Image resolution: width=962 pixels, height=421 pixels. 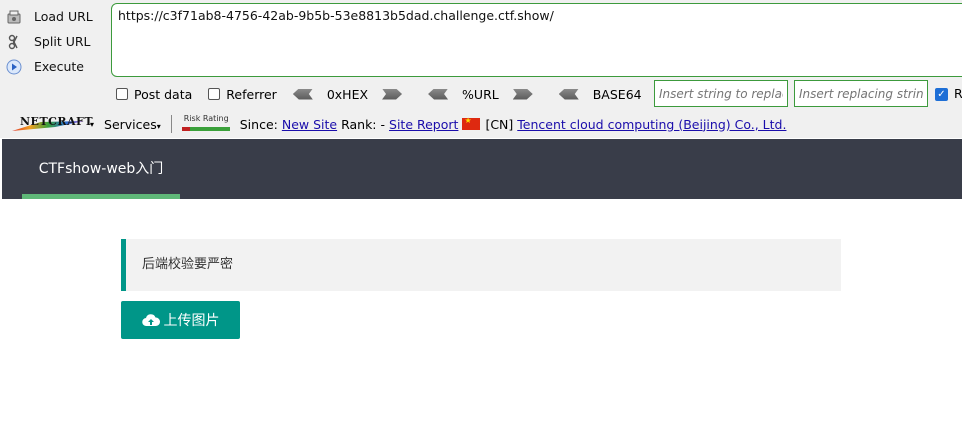 I want to click on hex-encode-arrow-icon, so click(x=392, y=94).